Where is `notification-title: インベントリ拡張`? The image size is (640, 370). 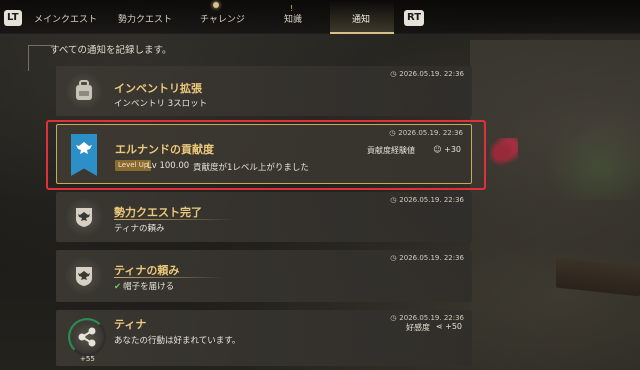
notification-title: インベントリ拡張 is located at coordinates (158, 88).